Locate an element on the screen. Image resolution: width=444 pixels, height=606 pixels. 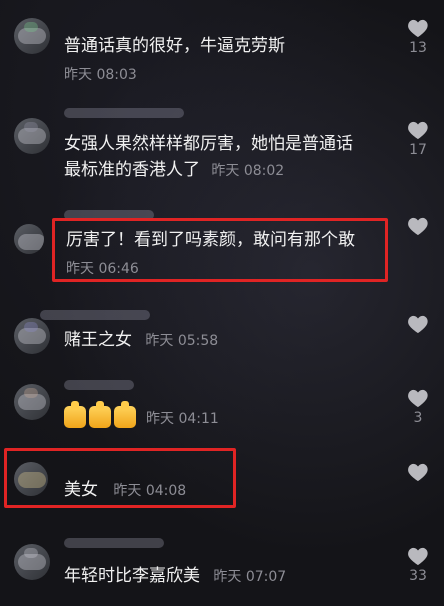
comment-time: 昨天 04:08 is located at coordinates (150, 491).